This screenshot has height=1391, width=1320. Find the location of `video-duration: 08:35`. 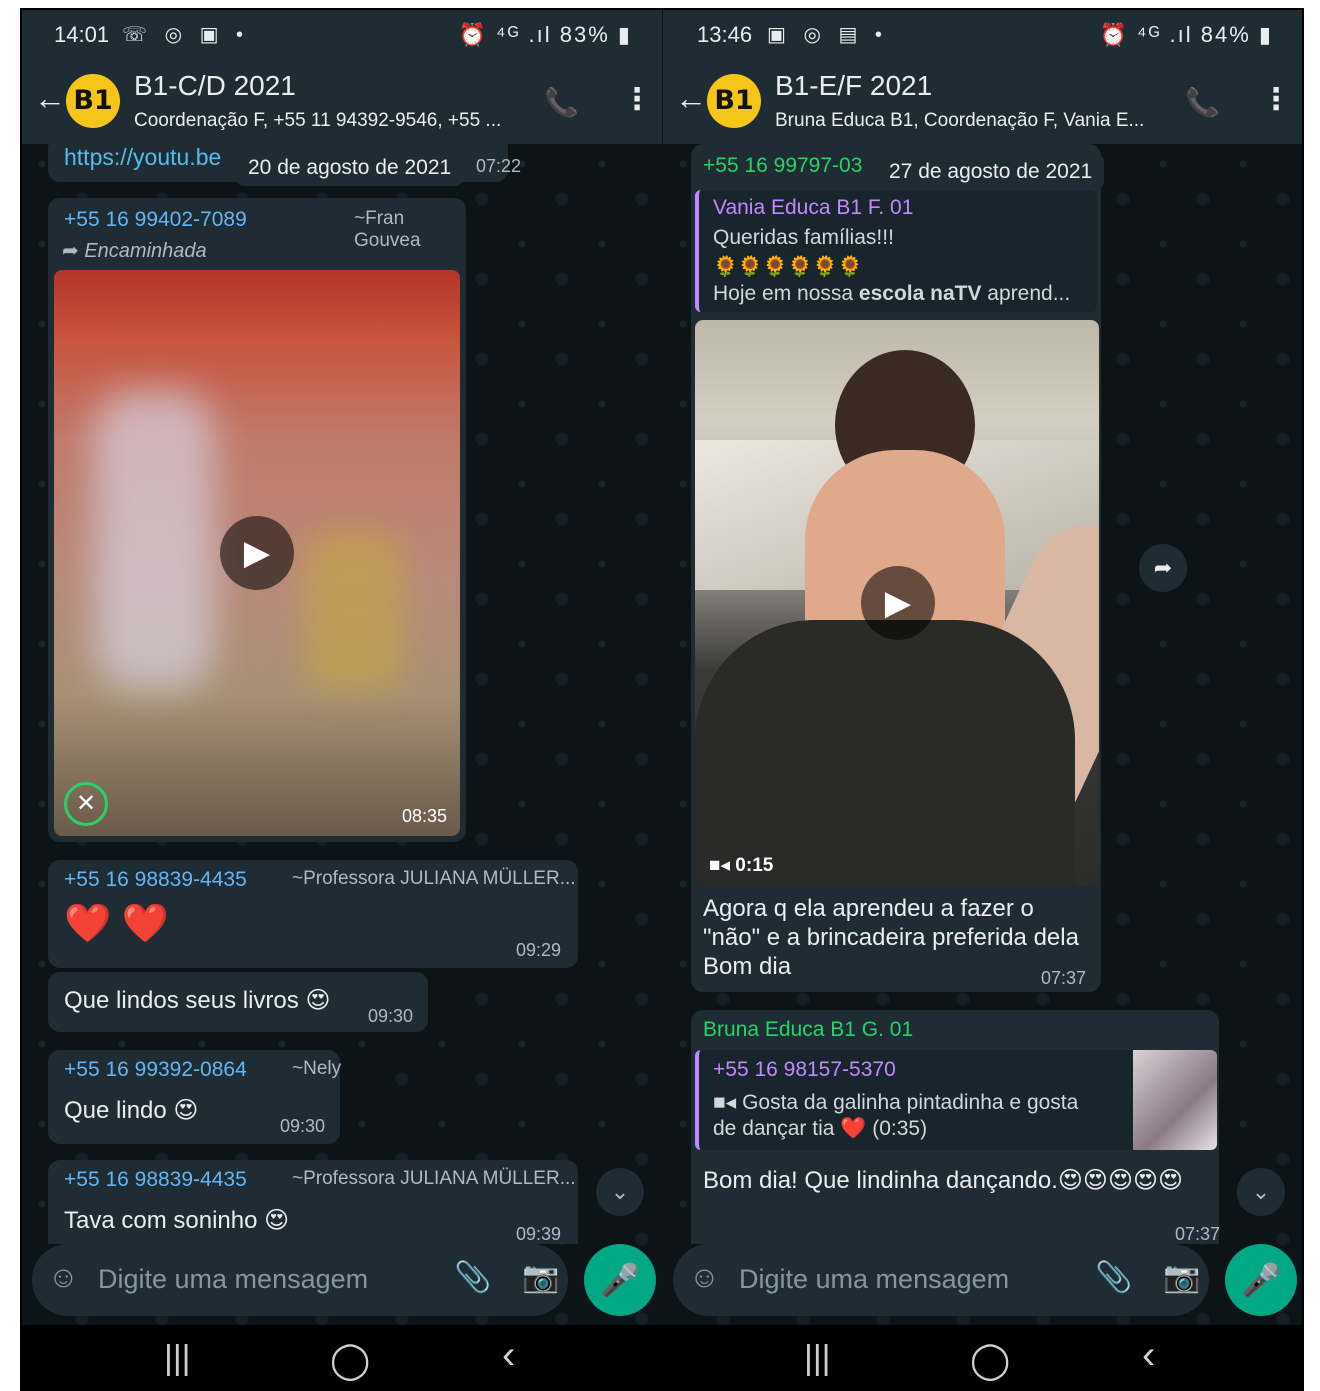

video-duration: 08:35 is located at coordinates (425, 816).